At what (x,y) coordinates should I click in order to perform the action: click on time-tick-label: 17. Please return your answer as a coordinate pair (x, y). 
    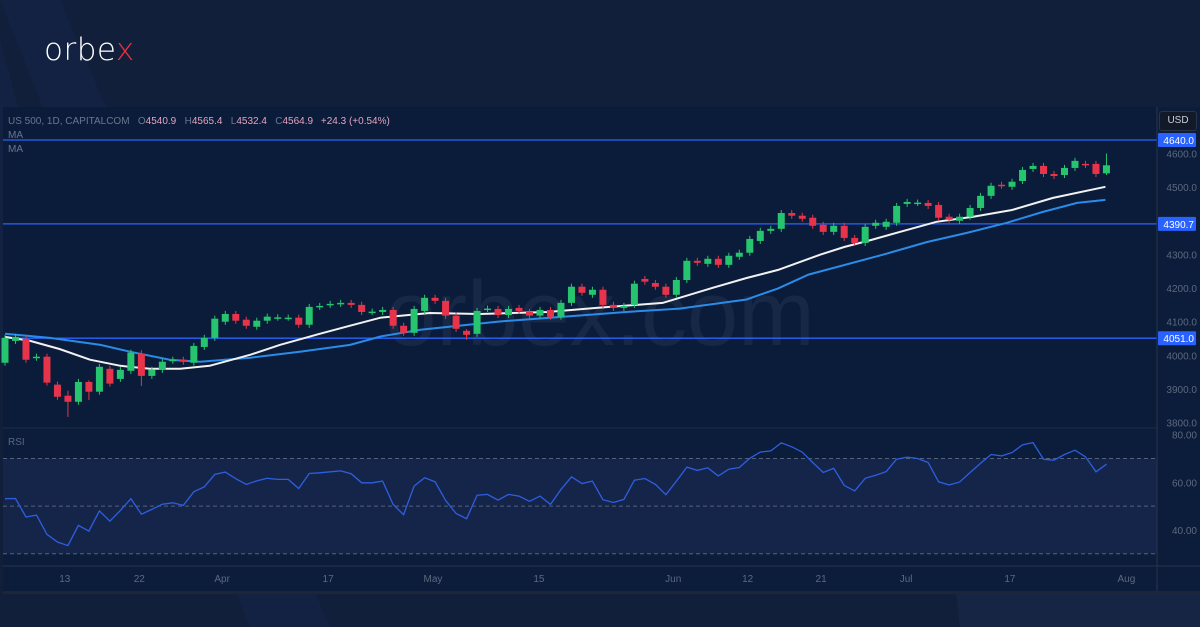
    Looking at the image, I should click on (329, 579).